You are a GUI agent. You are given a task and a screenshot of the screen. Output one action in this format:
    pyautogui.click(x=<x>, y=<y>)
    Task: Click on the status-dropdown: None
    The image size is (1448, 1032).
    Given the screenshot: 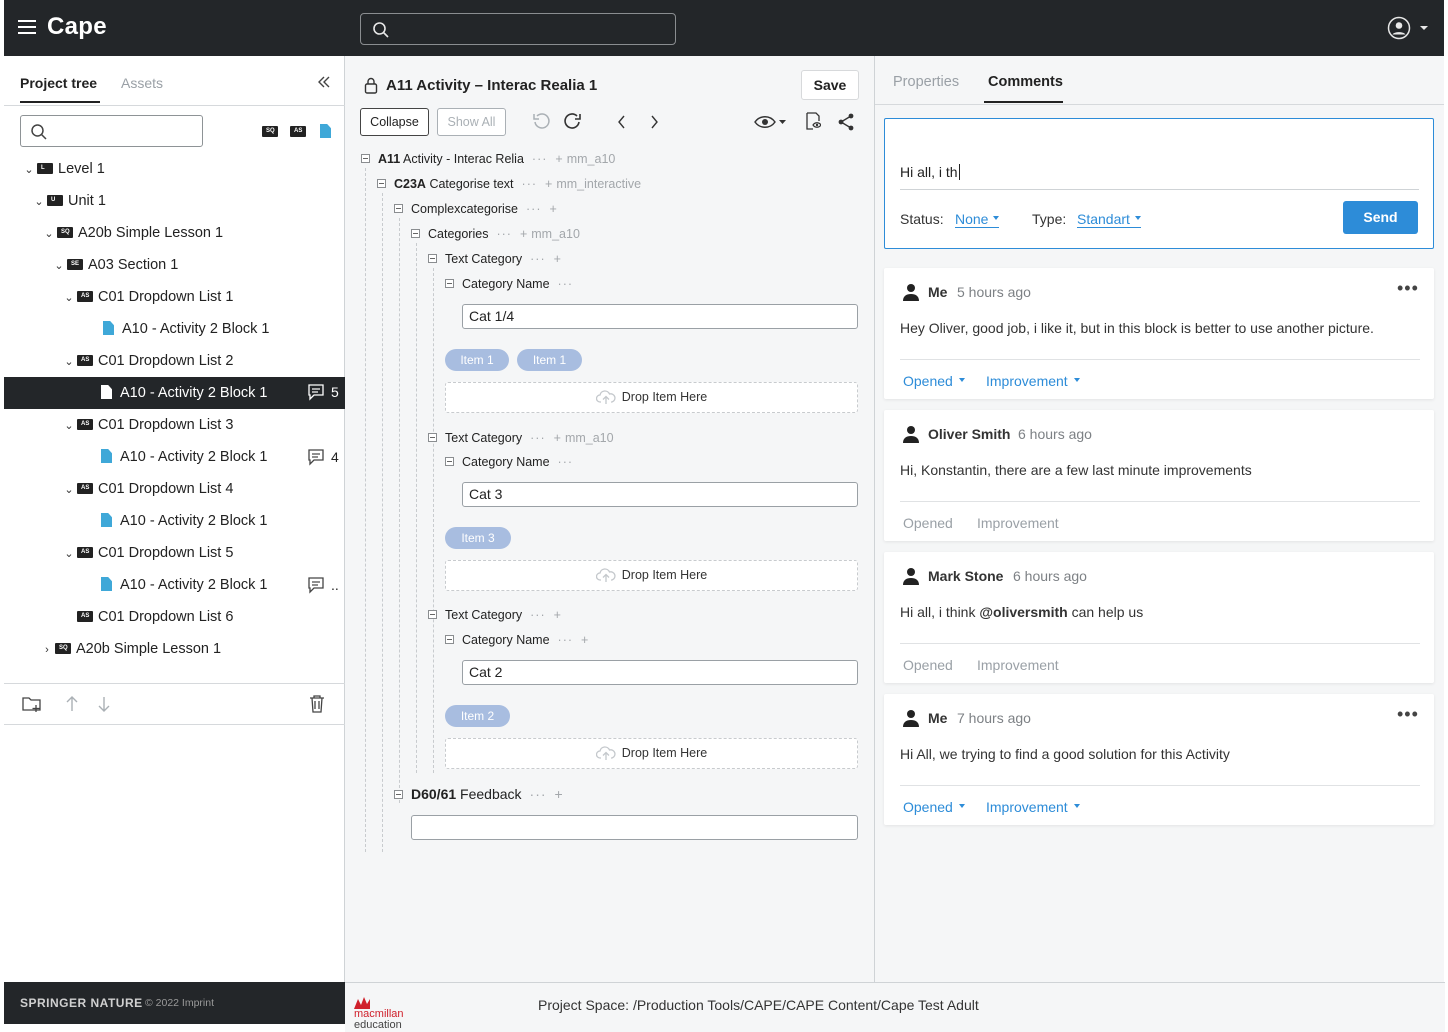 What is the action you would take?
    pyautogui.click(x=977, y=219)
    